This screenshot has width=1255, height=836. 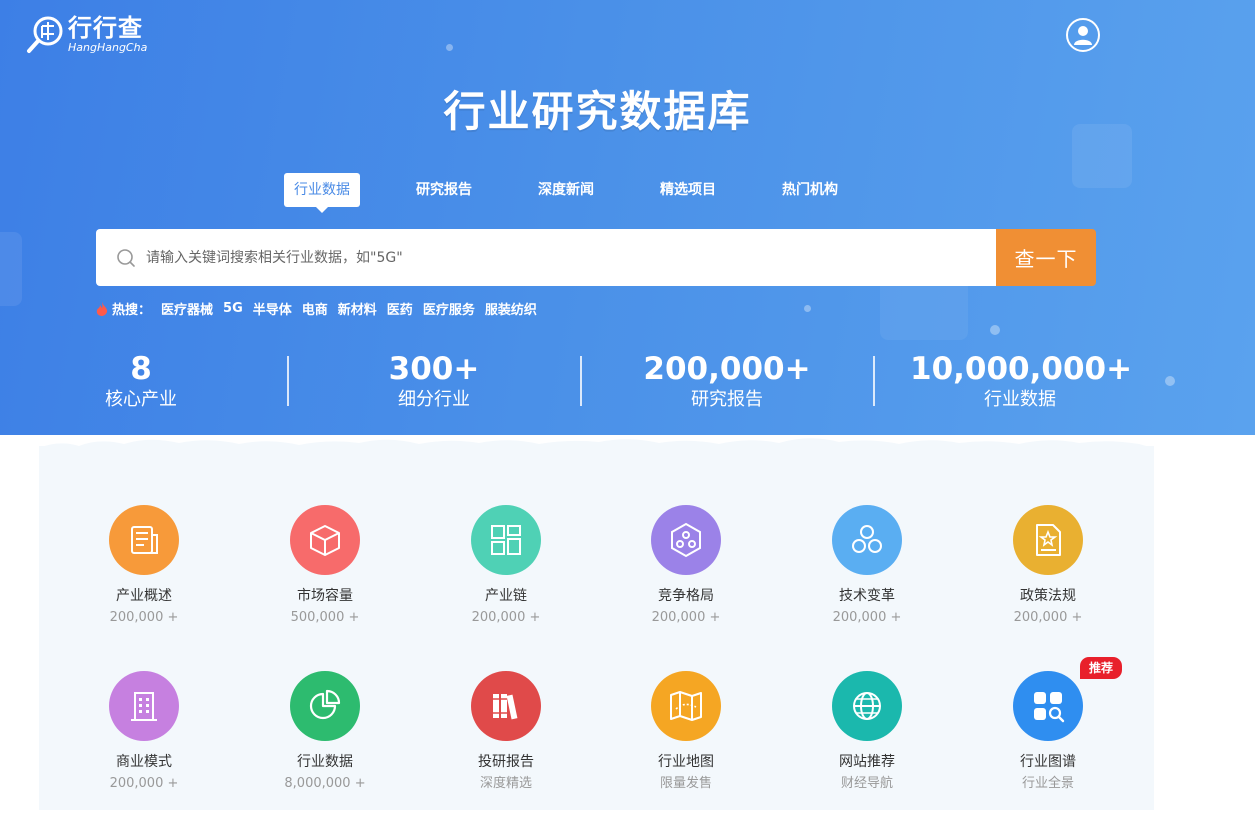 I want to click on pie-chart-icon, so click(x=325, y=706).